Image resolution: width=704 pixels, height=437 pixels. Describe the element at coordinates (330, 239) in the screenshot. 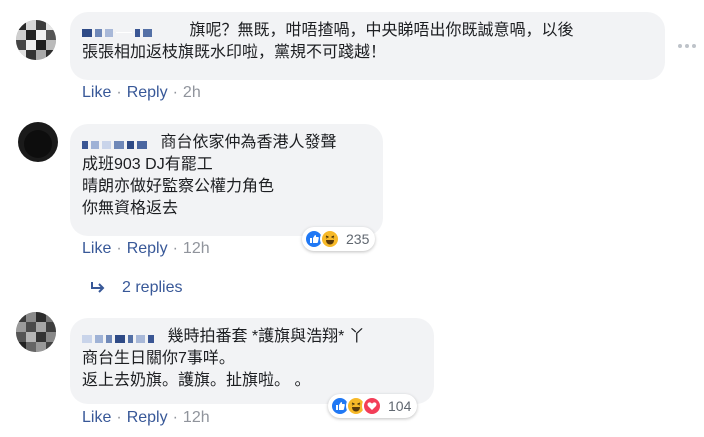

I see `haha-reaction-icon` at that location.